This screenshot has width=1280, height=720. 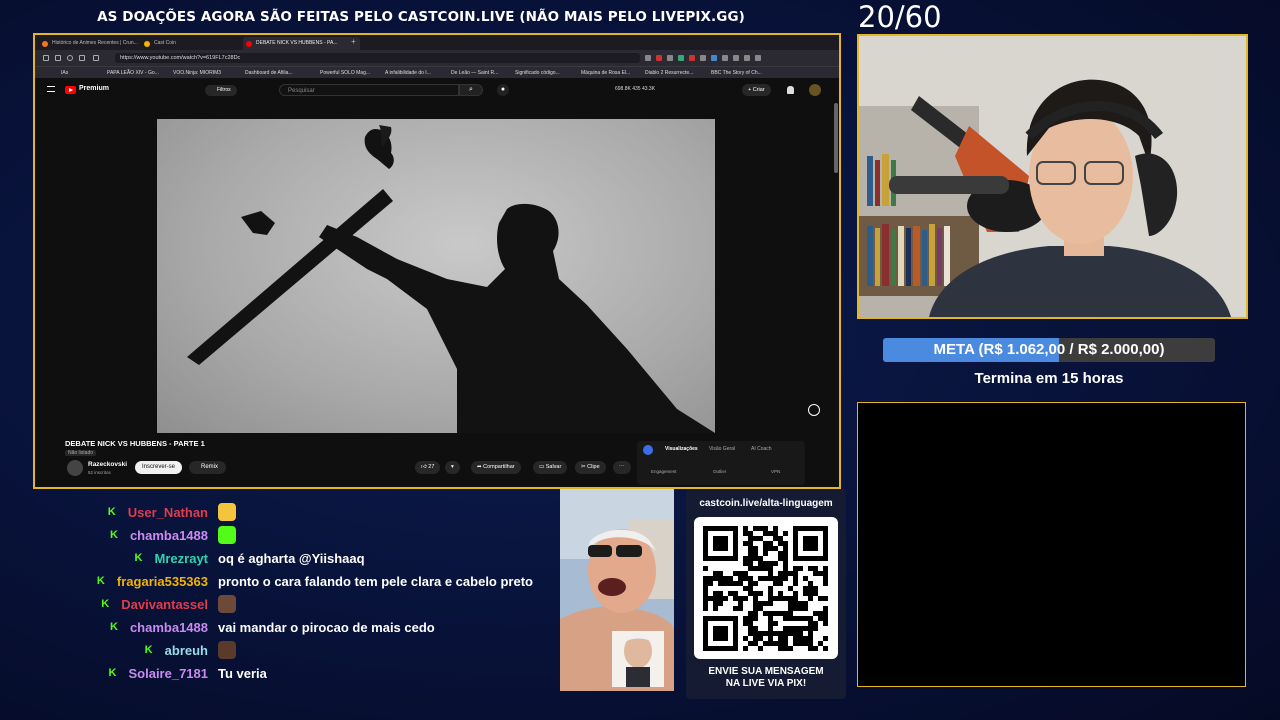 I want to click on back-icon, so click(x=46, y=58).